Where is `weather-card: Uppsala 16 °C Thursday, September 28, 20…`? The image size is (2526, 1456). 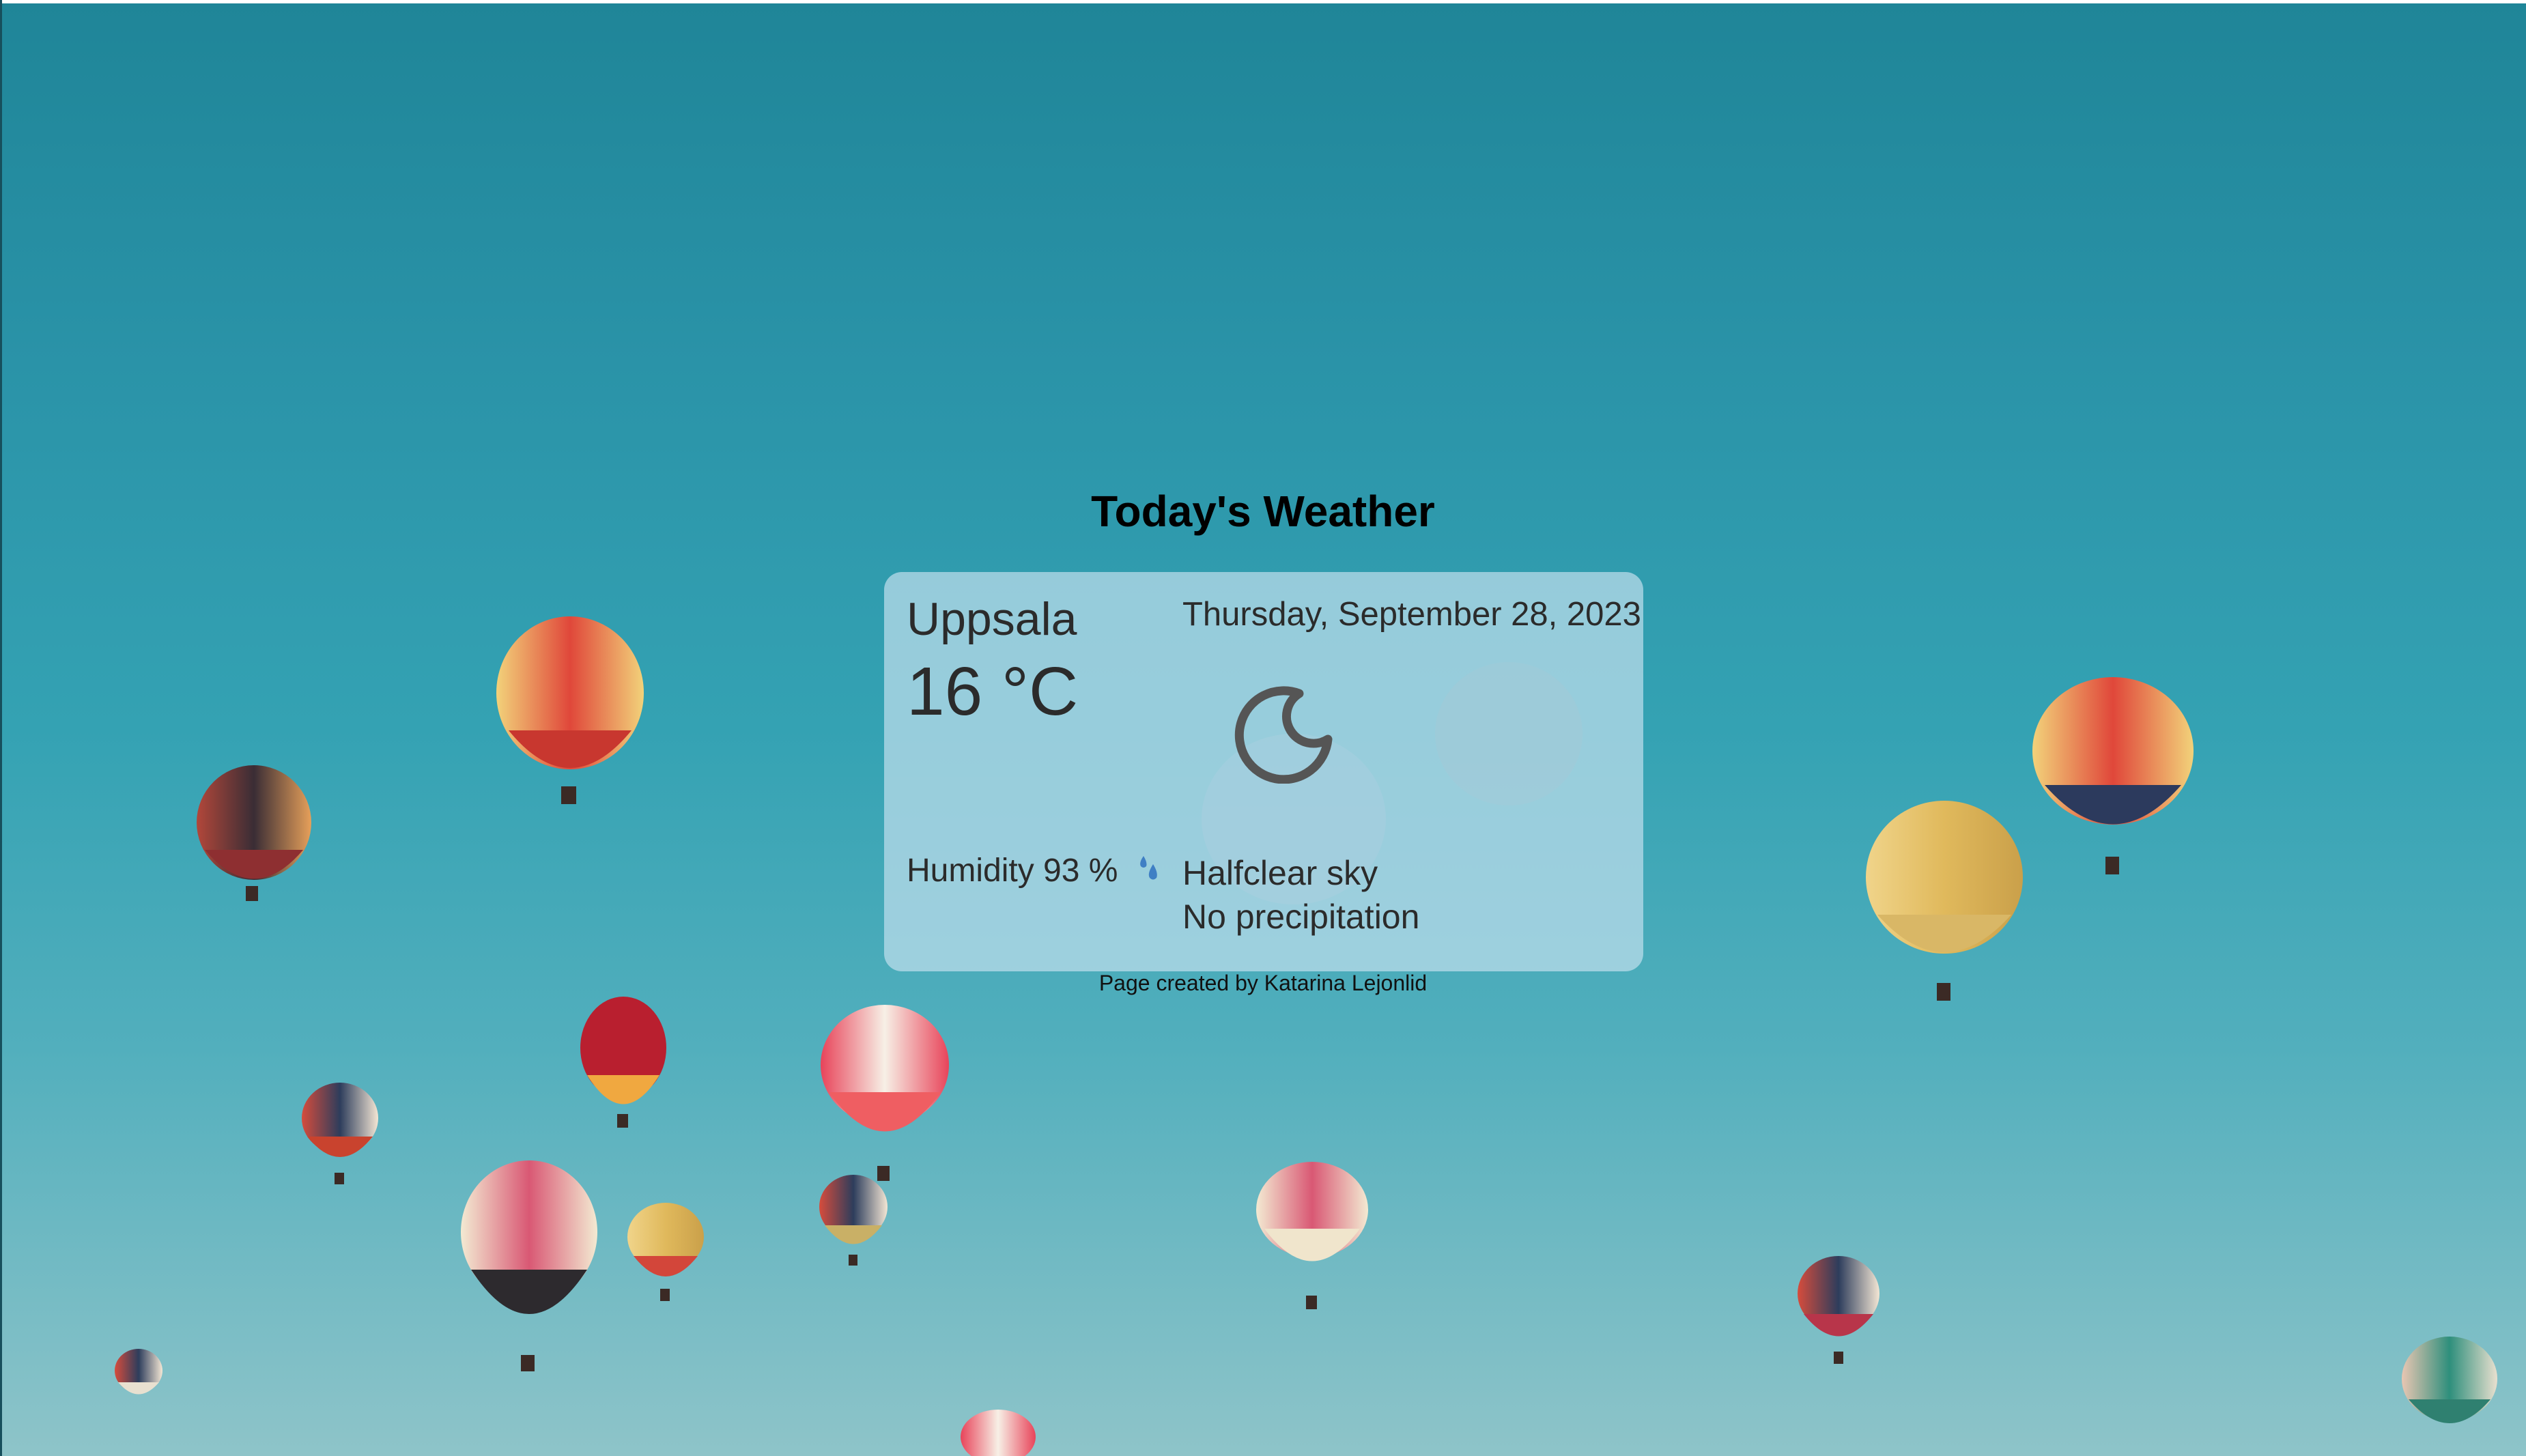
weather-card: Uppsala 16 °C Thursday, September 28, 20… is located at coordinates (1263, 771).